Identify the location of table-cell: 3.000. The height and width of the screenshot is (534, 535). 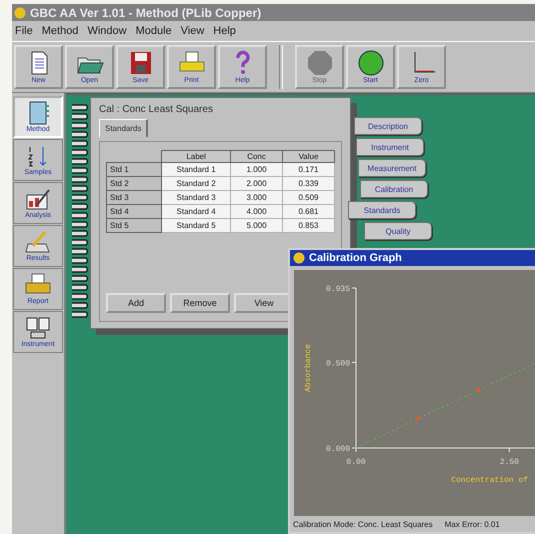
(256, 197).